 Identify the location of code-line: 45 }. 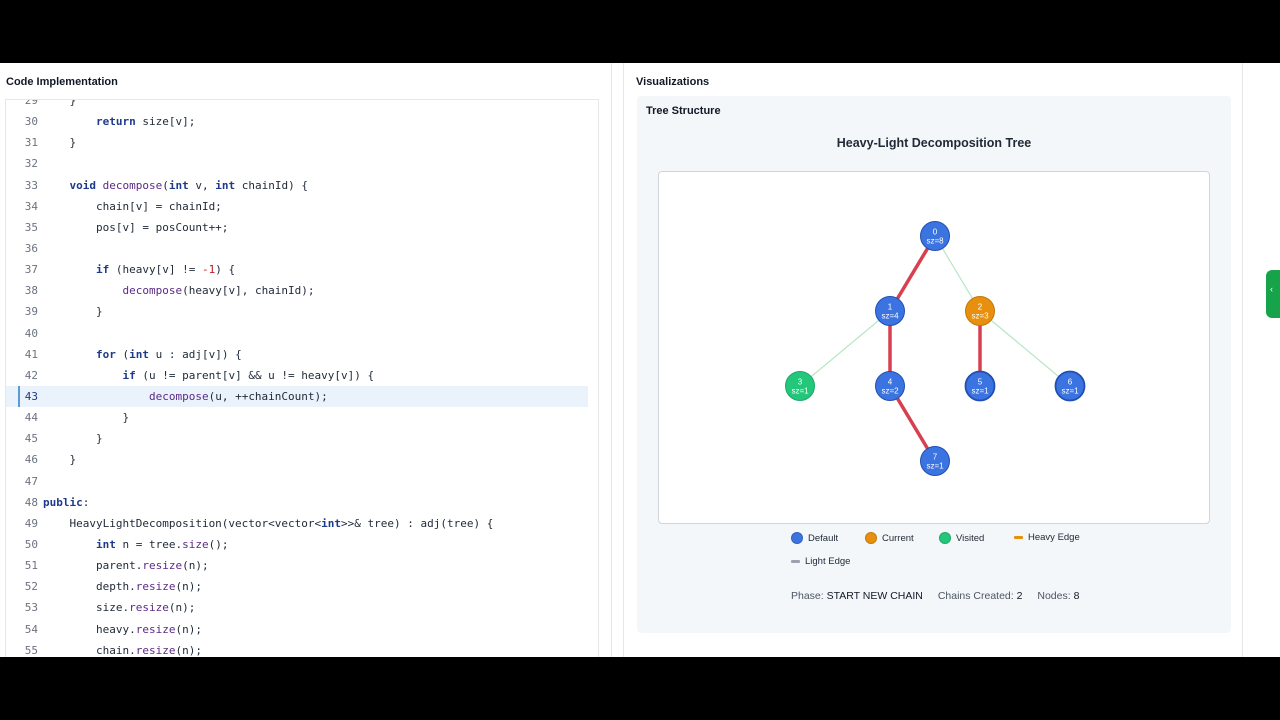
(302, 438).